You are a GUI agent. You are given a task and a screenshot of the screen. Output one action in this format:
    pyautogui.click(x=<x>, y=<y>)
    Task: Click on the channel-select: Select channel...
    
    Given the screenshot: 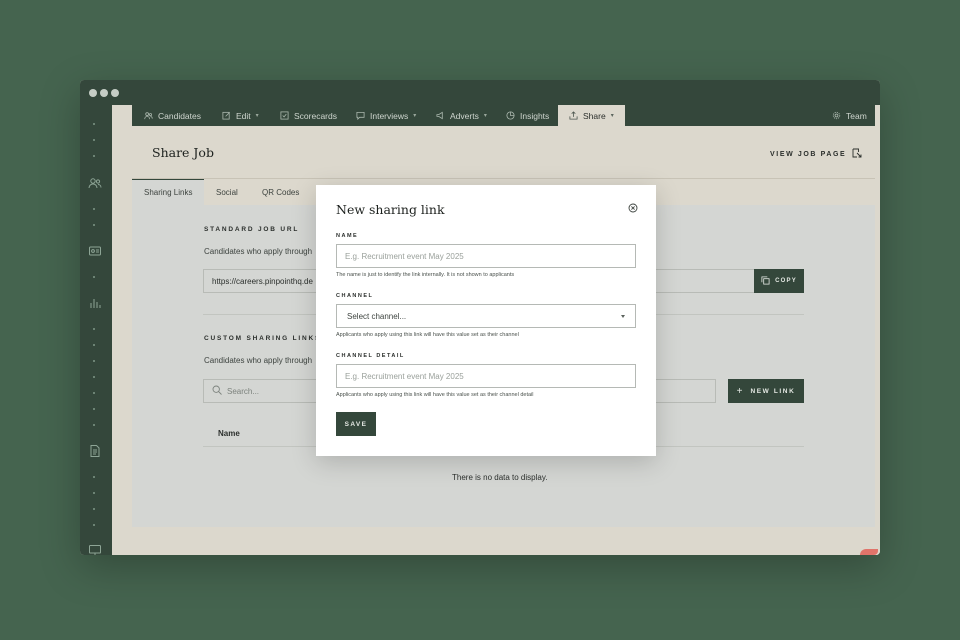 What is the action you would take?
    pyautogui.click(x=486, y=316)
    